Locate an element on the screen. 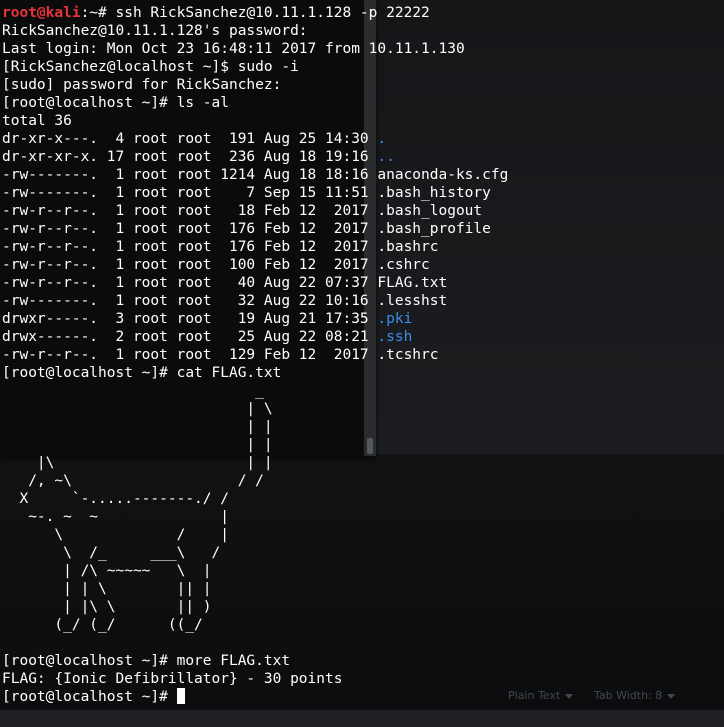 The image size is (724, 727). terminal-text: _ is located at coordinates (133, 391).